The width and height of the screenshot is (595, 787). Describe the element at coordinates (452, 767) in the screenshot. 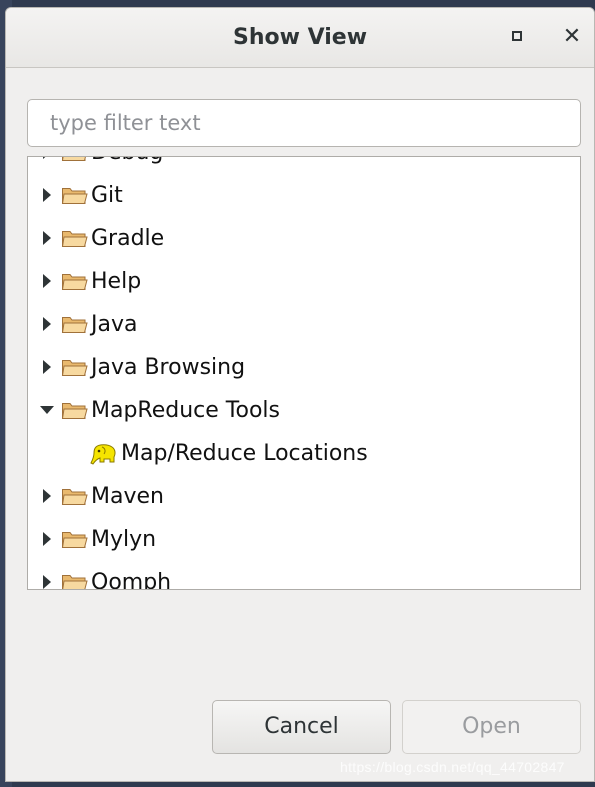

I see `watermark-text: https://blog.csdn.net/qq_44702847` at that location.